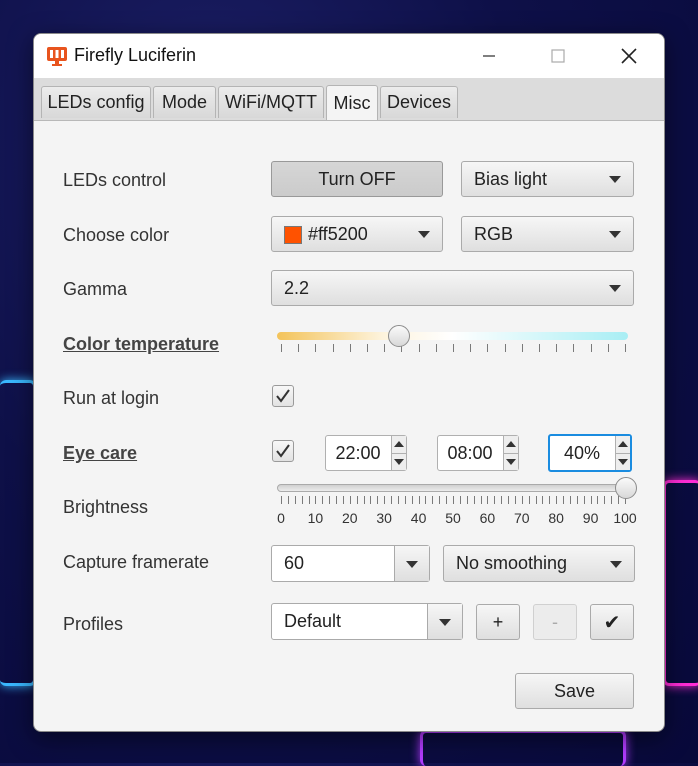 This screenshot has height=766, width=698. I want to click on minimize-button, so click(489, 56).